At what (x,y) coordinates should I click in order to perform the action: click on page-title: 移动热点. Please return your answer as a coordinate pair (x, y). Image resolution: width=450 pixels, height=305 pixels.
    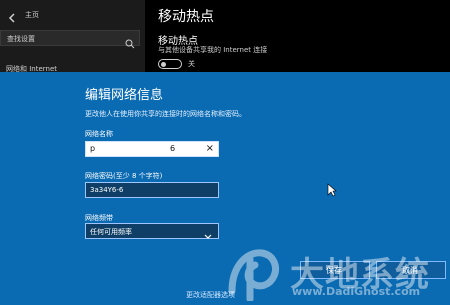
    Looking at the image, I should click on (186, 17).